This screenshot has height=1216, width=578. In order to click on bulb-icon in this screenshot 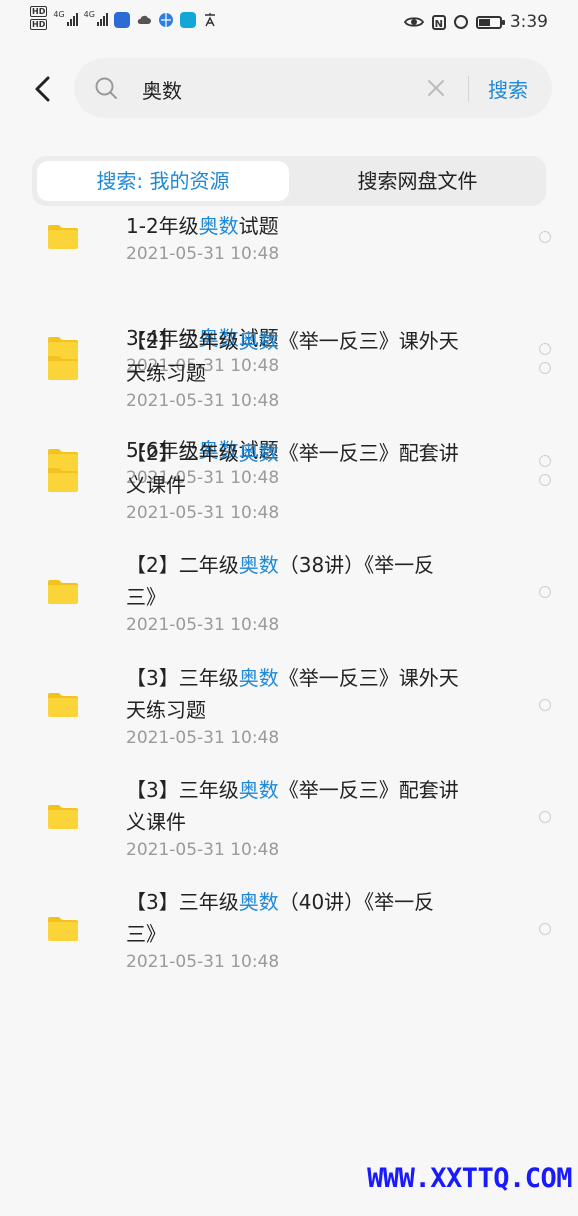, I will do `click(187, 20)`.